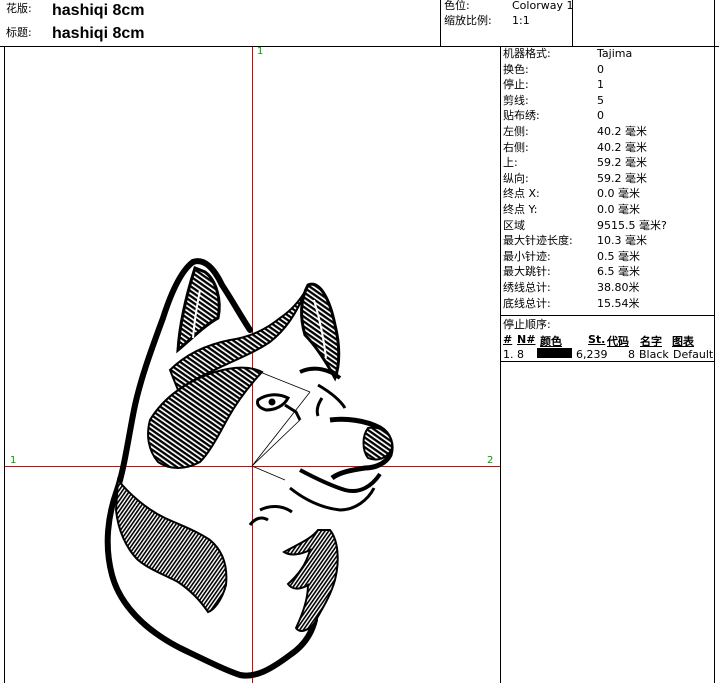 The width and height of the screenshot is (719, 683). What do you see at coordinates (457, 6) in the screenshot?
I see `colorway-label: 色位:` at bounding box center [457, 6].